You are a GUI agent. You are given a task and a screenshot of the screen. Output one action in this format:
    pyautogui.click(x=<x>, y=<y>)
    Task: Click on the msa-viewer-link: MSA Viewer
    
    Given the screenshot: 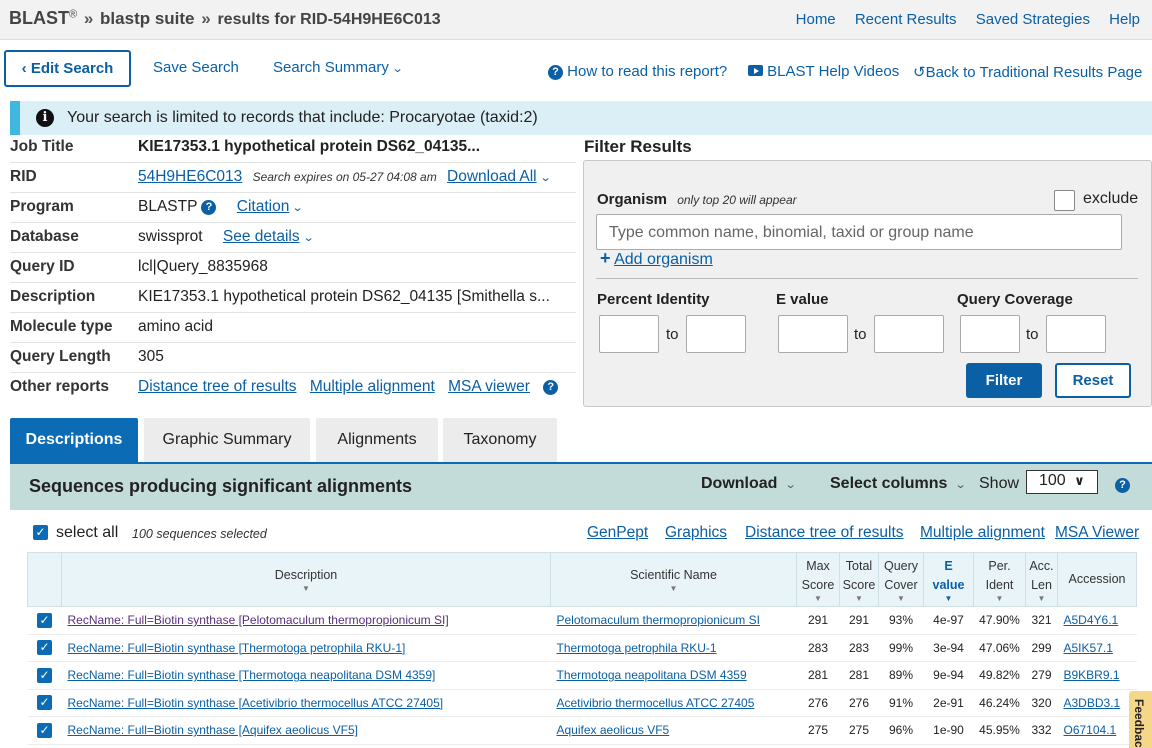 What is the action you would take?
    pyautogui.click(x=1097, y=533)
    